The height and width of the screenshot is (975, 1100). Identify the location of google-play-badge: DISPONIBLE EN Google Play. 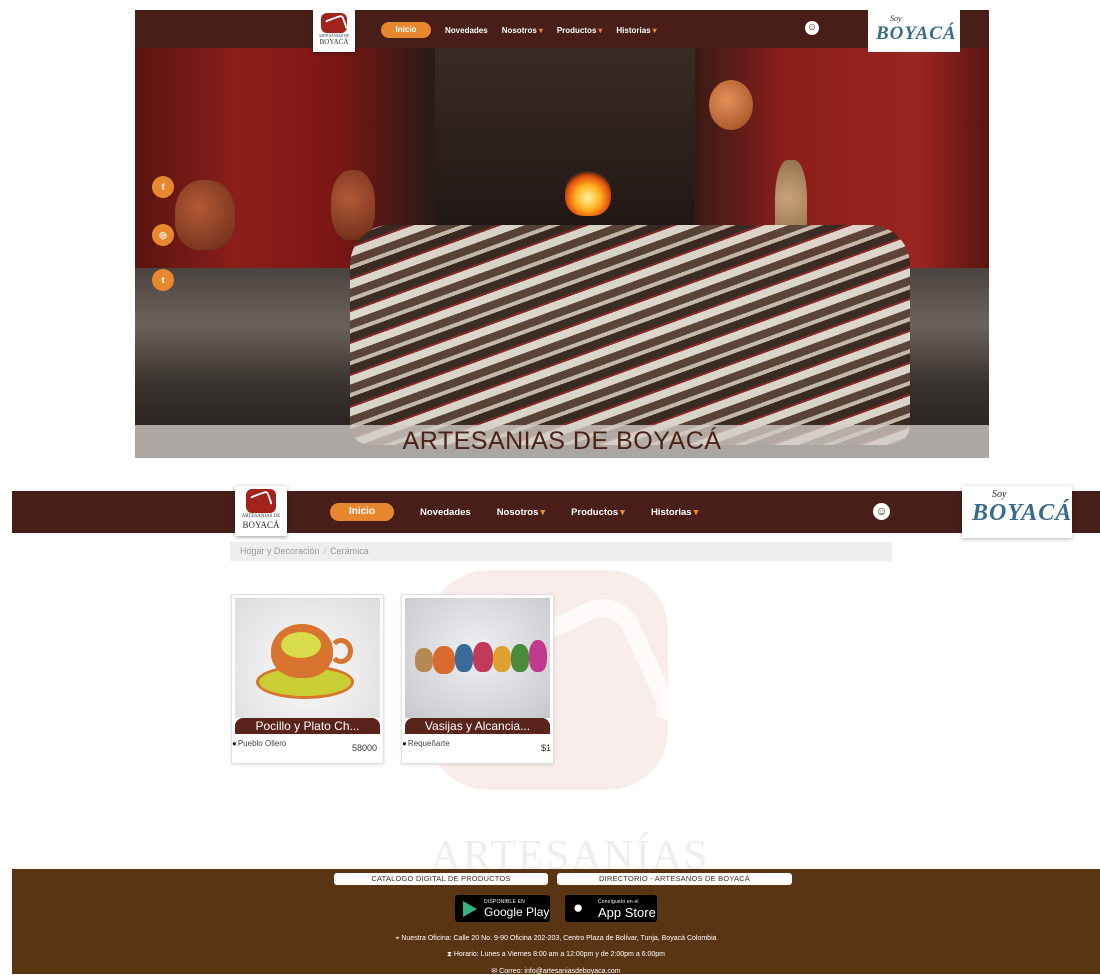
(502, 908).